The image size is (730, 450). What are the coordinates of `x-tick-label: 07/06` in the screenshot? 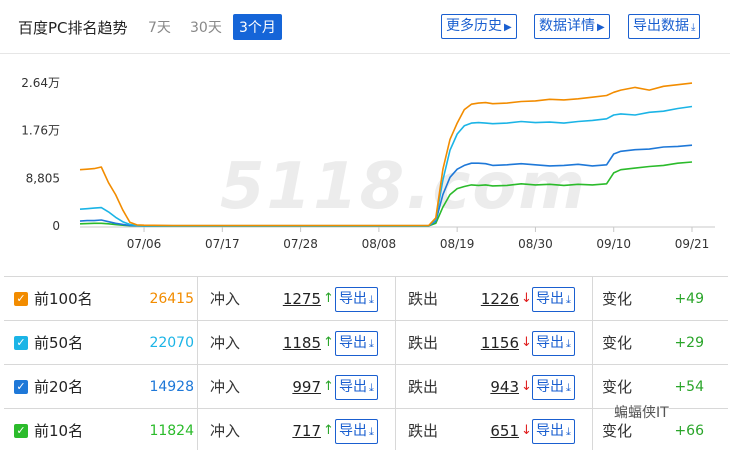 It's located at (144, 244).